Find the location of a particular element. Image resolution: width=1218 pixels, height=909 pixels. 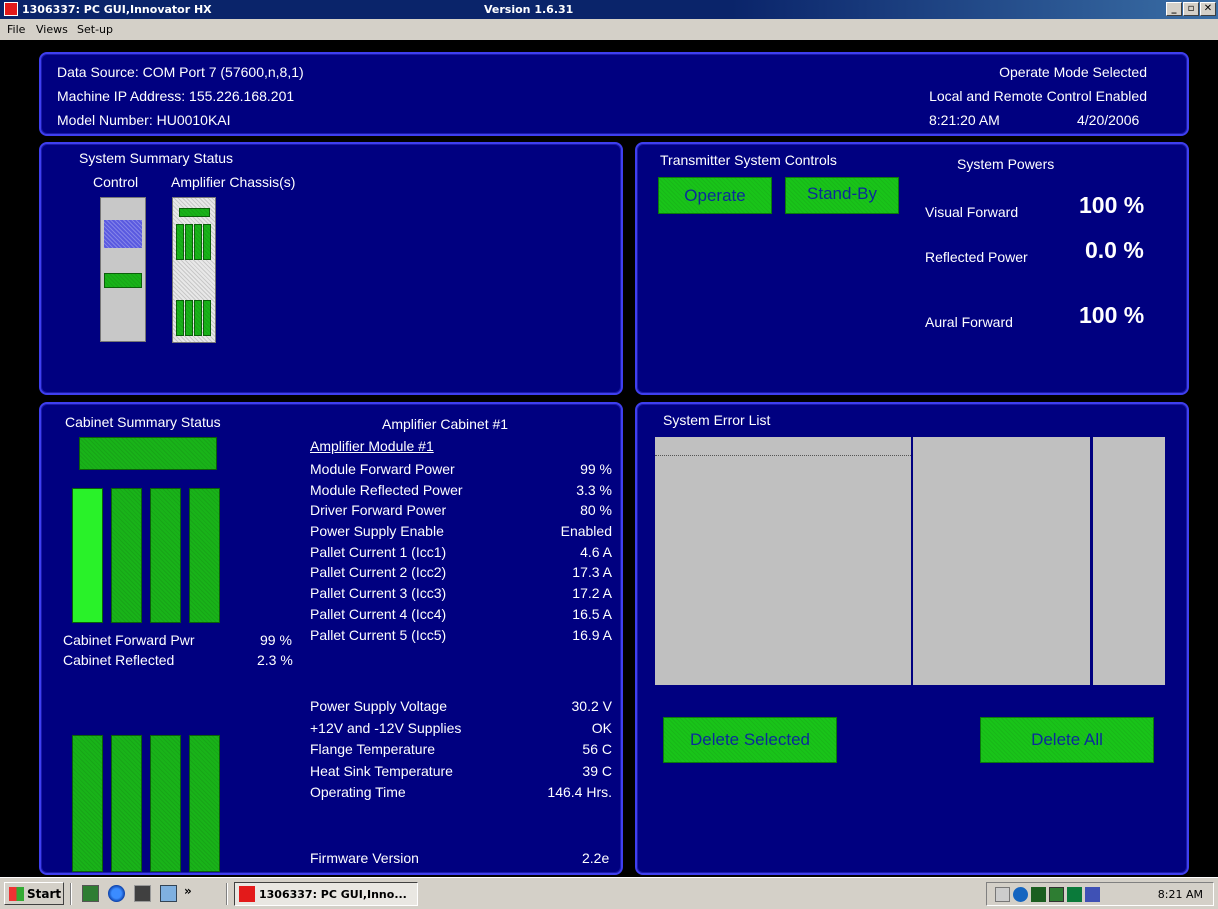

quicklaunch-chevron-icon: » is located at coordinates (188, 891).